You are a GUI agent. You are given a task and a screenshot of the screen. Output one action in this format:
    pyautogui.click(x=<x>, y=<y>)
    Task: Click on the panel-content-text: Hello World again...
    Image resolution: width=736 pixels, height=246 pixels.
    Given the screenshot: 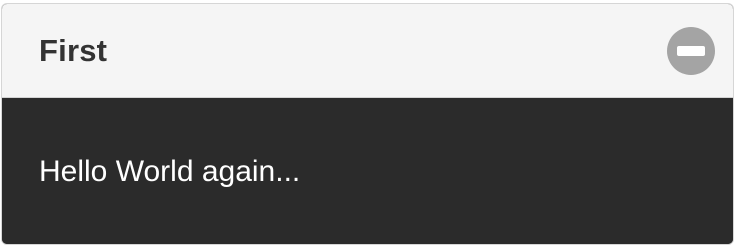 What is the action you would take?
    pyautogui.click(x=170, y=171)
    